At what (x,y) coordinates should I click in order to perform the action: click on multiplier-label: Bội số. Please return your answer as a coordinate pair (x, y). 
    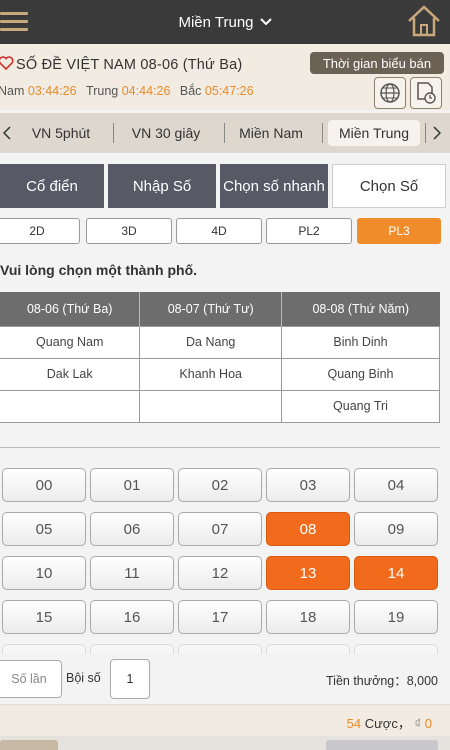
    Looking at the image, I should click on (83, 678).